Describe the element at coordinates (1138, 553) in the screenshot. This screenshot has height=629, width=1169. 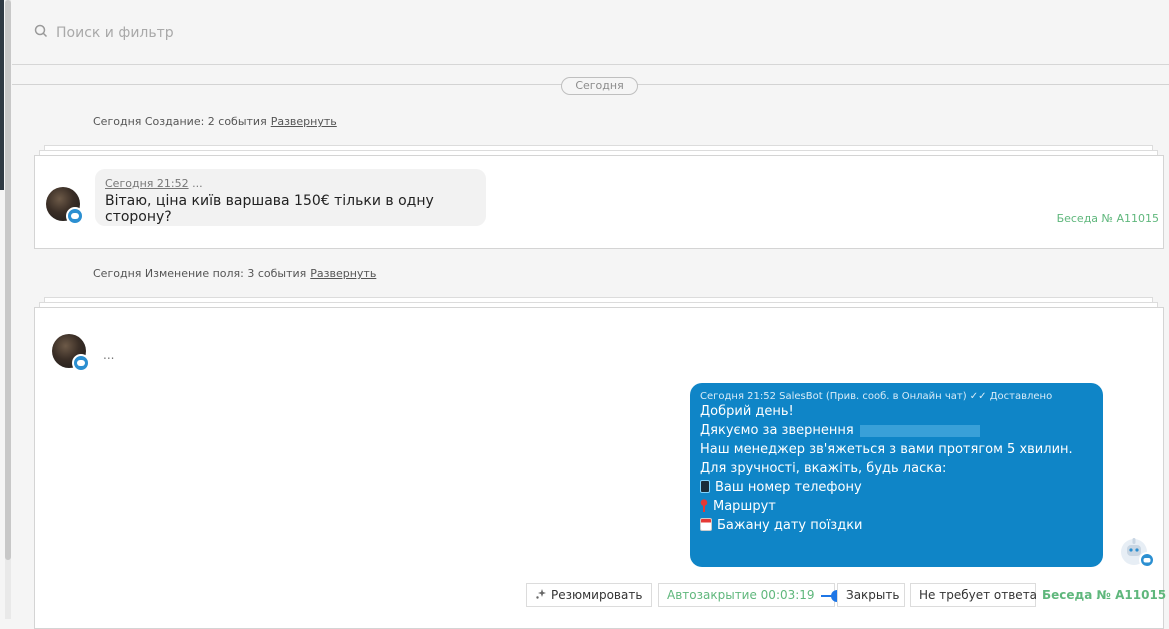
I see `bot-avatar-icon` at that location.